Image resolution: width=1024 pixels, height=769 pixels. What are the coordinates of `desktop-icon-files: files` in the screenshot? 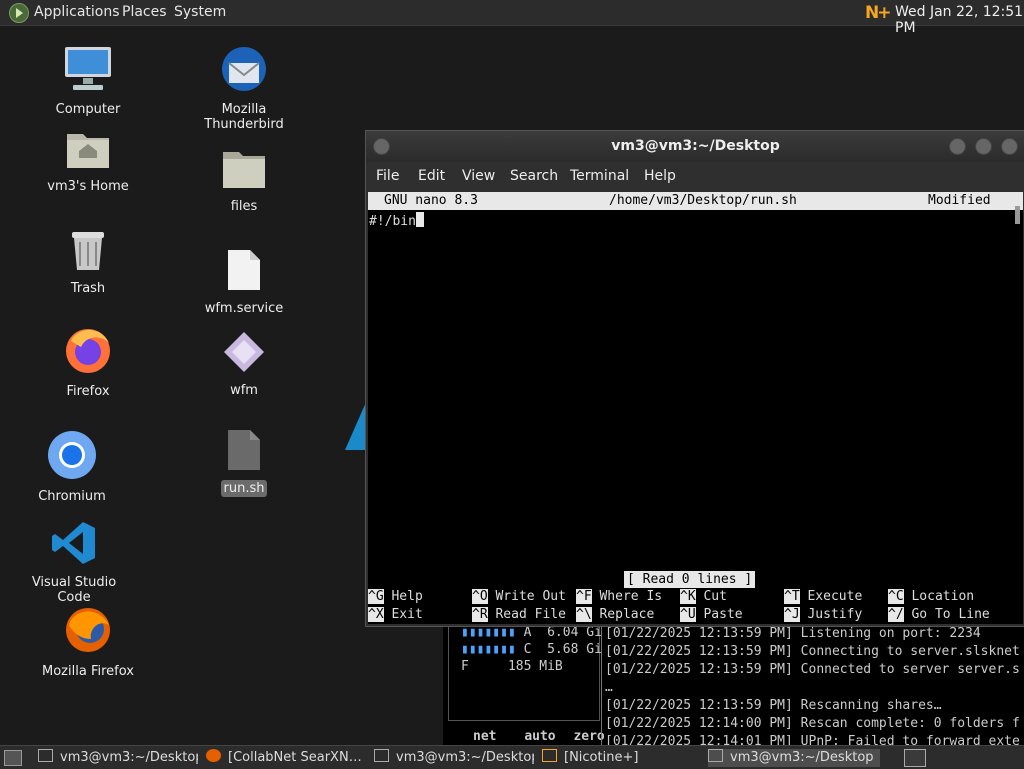 It's located at (244, 181).